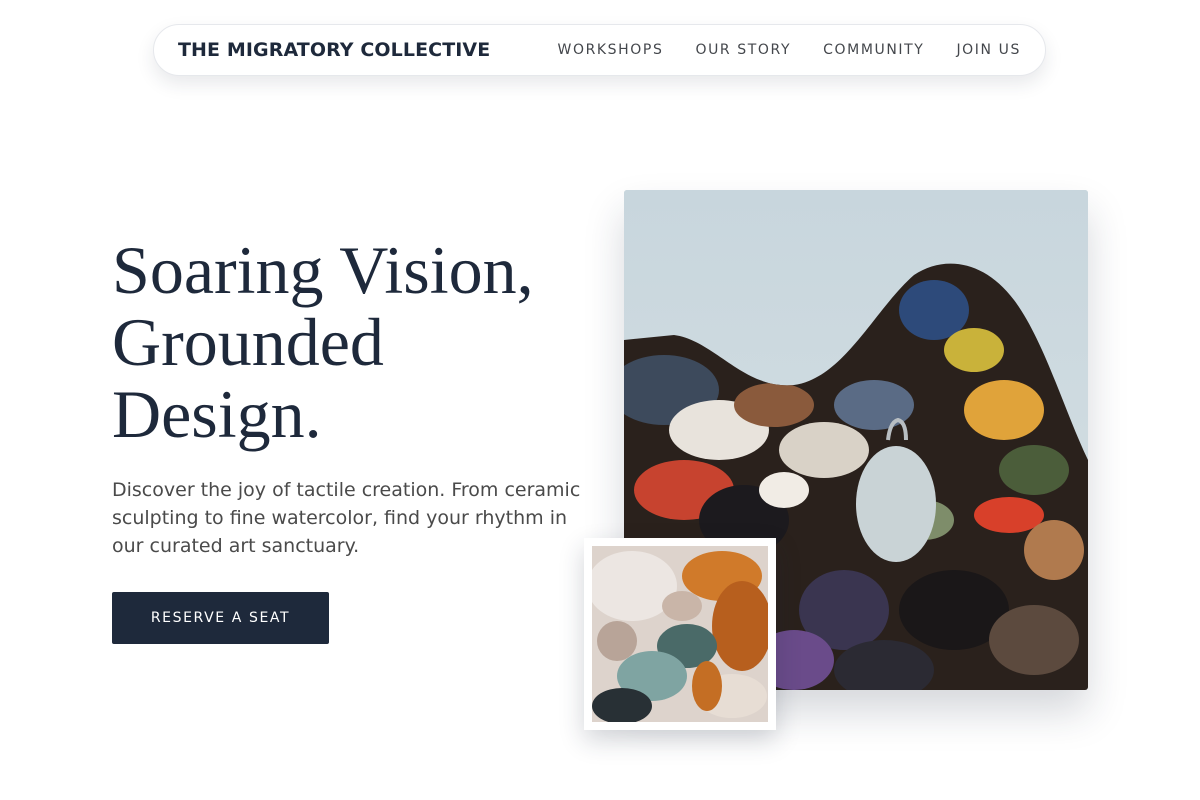 The height and width of the screenshot is (800, 1200). What do you see at coordinates (220, 618) in the screenshot?
I see `reserve-seat-button: RESERVE A SEAT` at bounding box center [220, 618].